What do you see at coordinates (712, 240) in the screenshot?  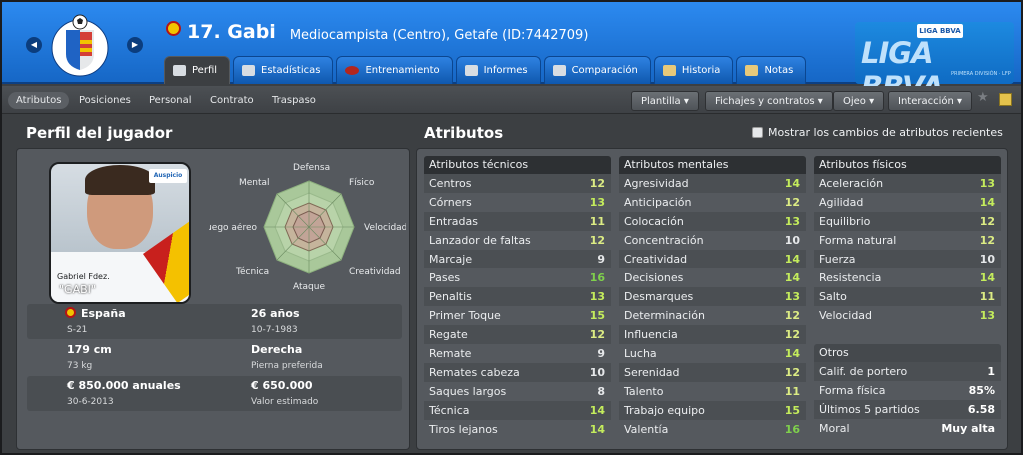 I see `attribute-row: Concentración 10` at bounding box center [712, 240].